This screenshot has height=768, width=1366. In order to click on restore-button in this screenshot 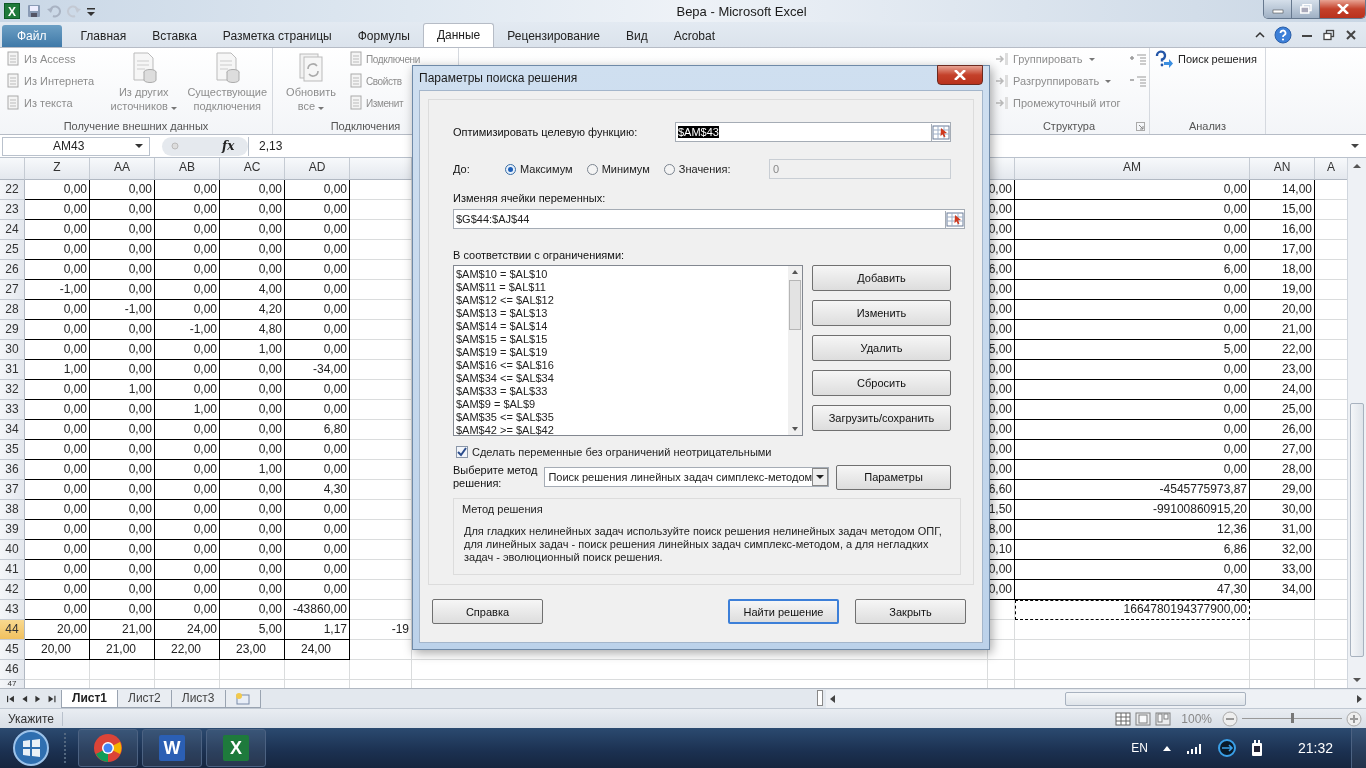, I will do `click(1306, 9)`.